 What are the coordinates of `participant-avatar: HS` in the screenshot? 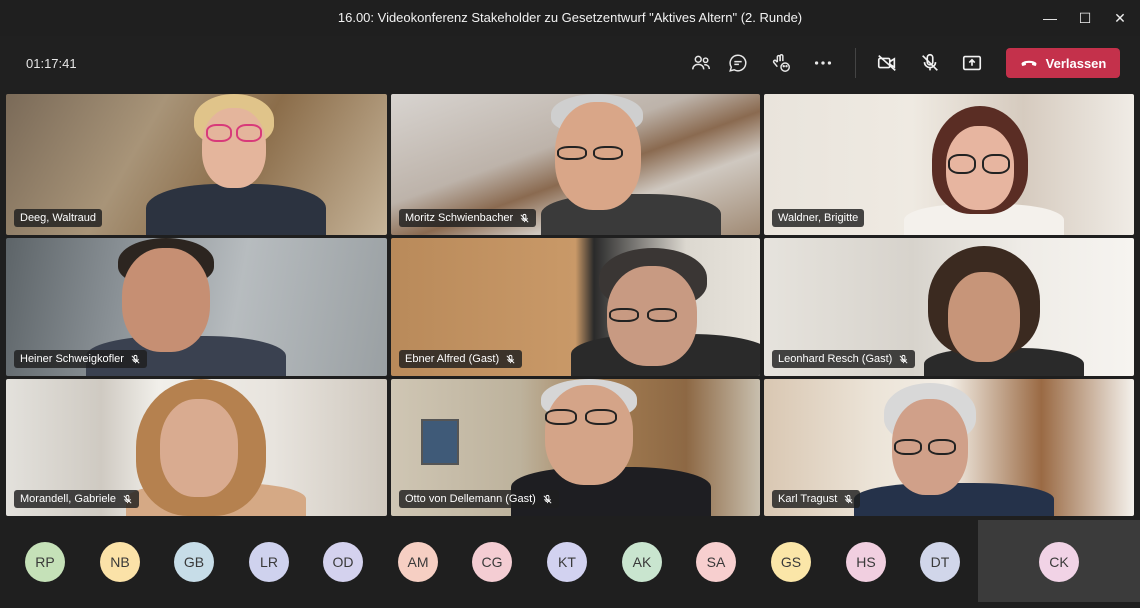 It's located at (866, 562).